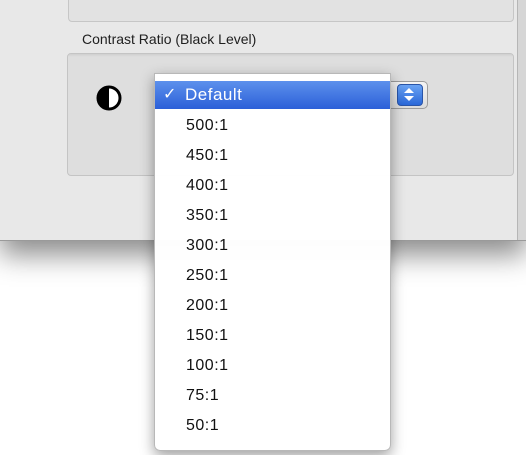 This screenshot has width=526, height=455. I want to click on menu-item-label: 250:1, so click(207, 275).